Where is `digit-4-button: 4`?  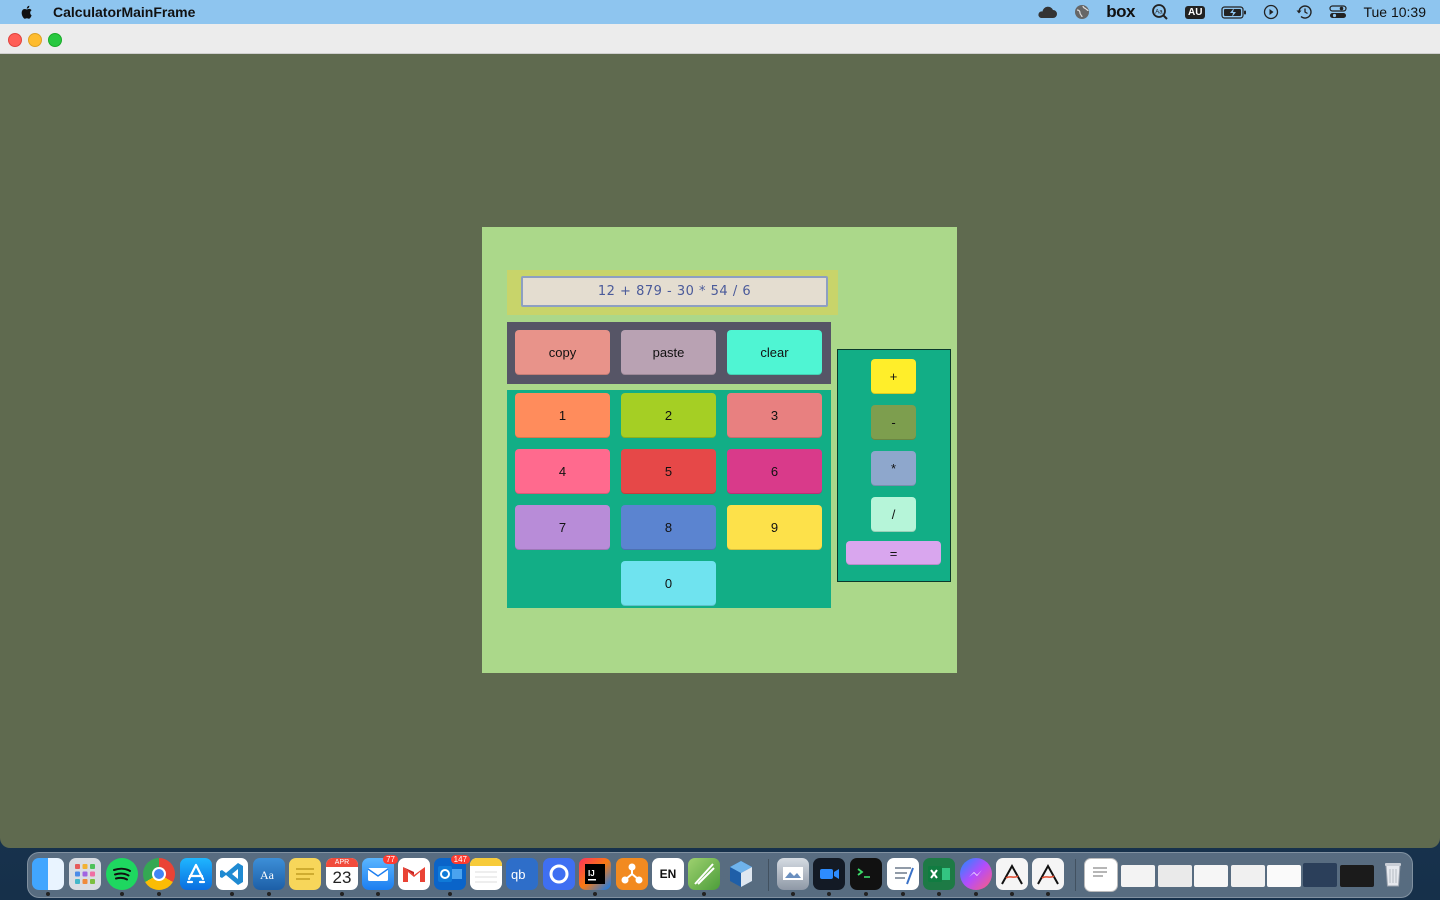 digit-4-button: 4 is located at coordinates (562, 471).